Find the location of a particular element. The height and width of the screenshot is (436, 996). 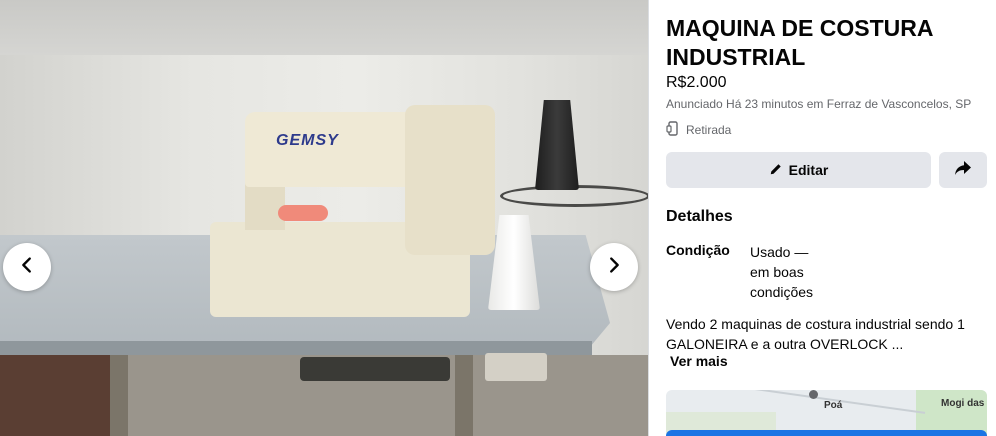

map-label-poa: Poá is located at coordinates (833, 405).